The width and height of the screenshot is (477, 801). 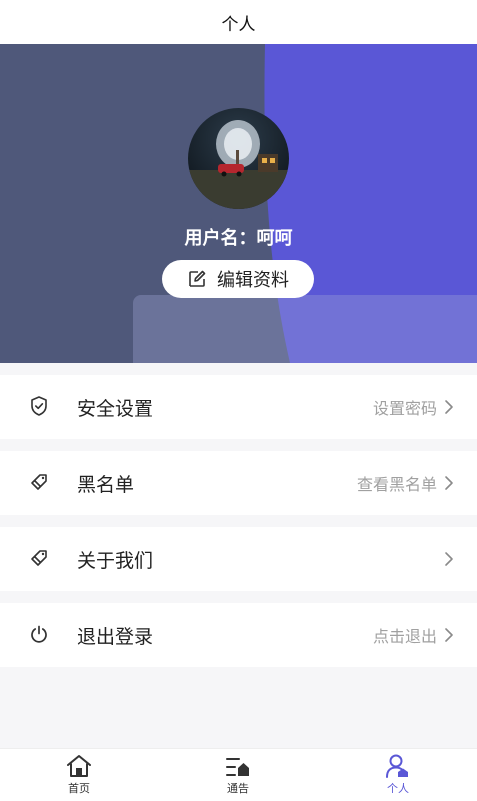 I want to click on tab-profile: 个人, so click(x=398, y=775).